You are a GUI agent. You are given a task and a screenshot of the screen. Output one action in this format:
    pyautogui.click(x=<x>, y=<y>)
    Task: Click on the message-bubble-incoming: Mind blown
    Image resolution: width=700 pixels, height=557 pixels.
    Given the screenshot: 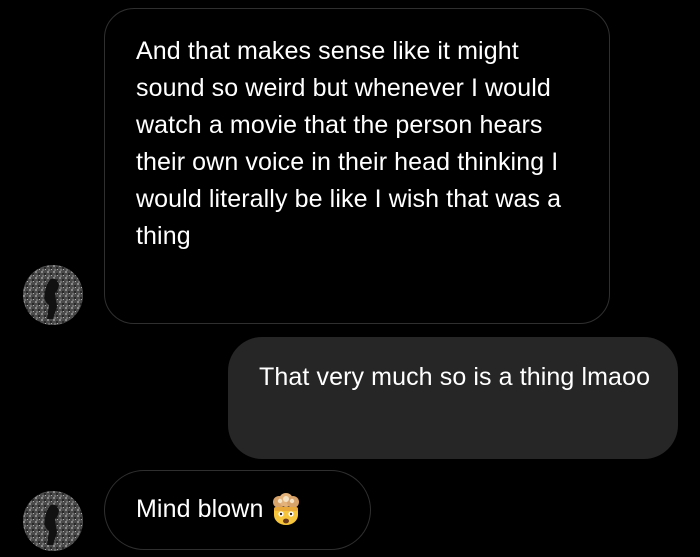 What is the action you would take?
    pyautogui.click(x=237, y=510)
    